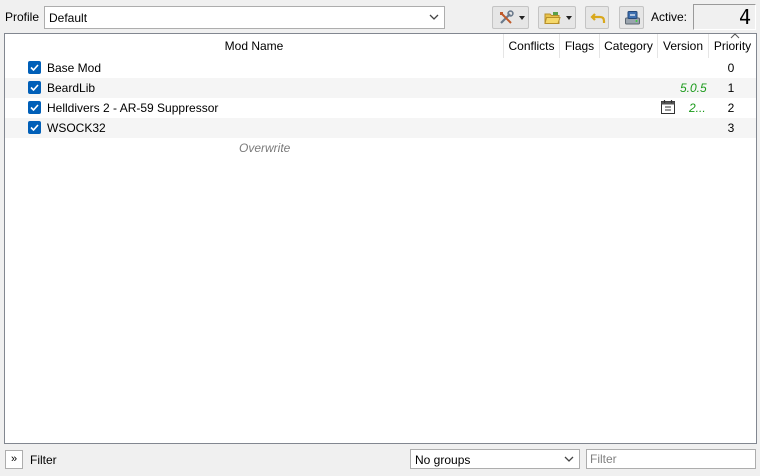 This screenshot has width=760, height=476. I want to click on column-header-flags: Flags, so click(580, 46).